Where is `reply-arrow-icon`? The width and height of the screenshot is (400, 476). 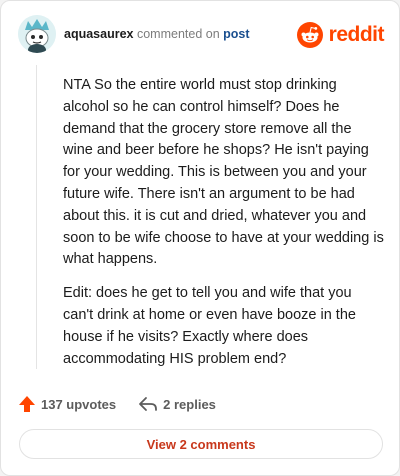
reply-arrow-icon is located at coordinates (148, 404).